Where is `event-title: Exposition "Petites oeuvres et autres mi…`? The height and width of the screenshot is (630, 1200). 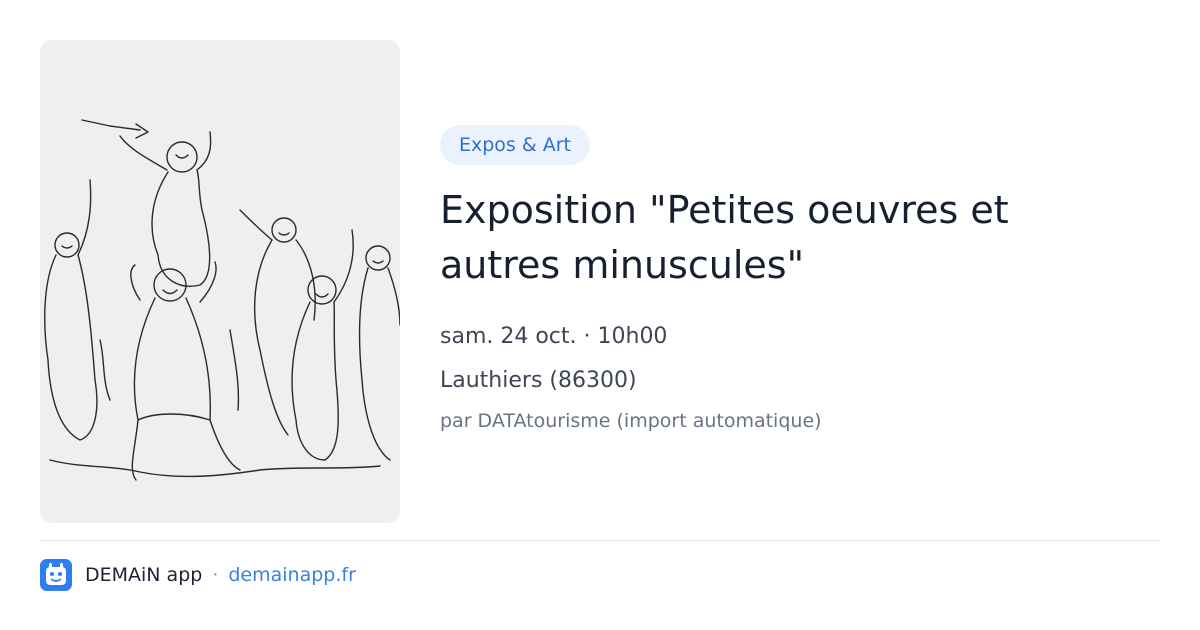
event-title: Exposition "Petites oeuvres et autres mi… is located at coordinates (724, 237).